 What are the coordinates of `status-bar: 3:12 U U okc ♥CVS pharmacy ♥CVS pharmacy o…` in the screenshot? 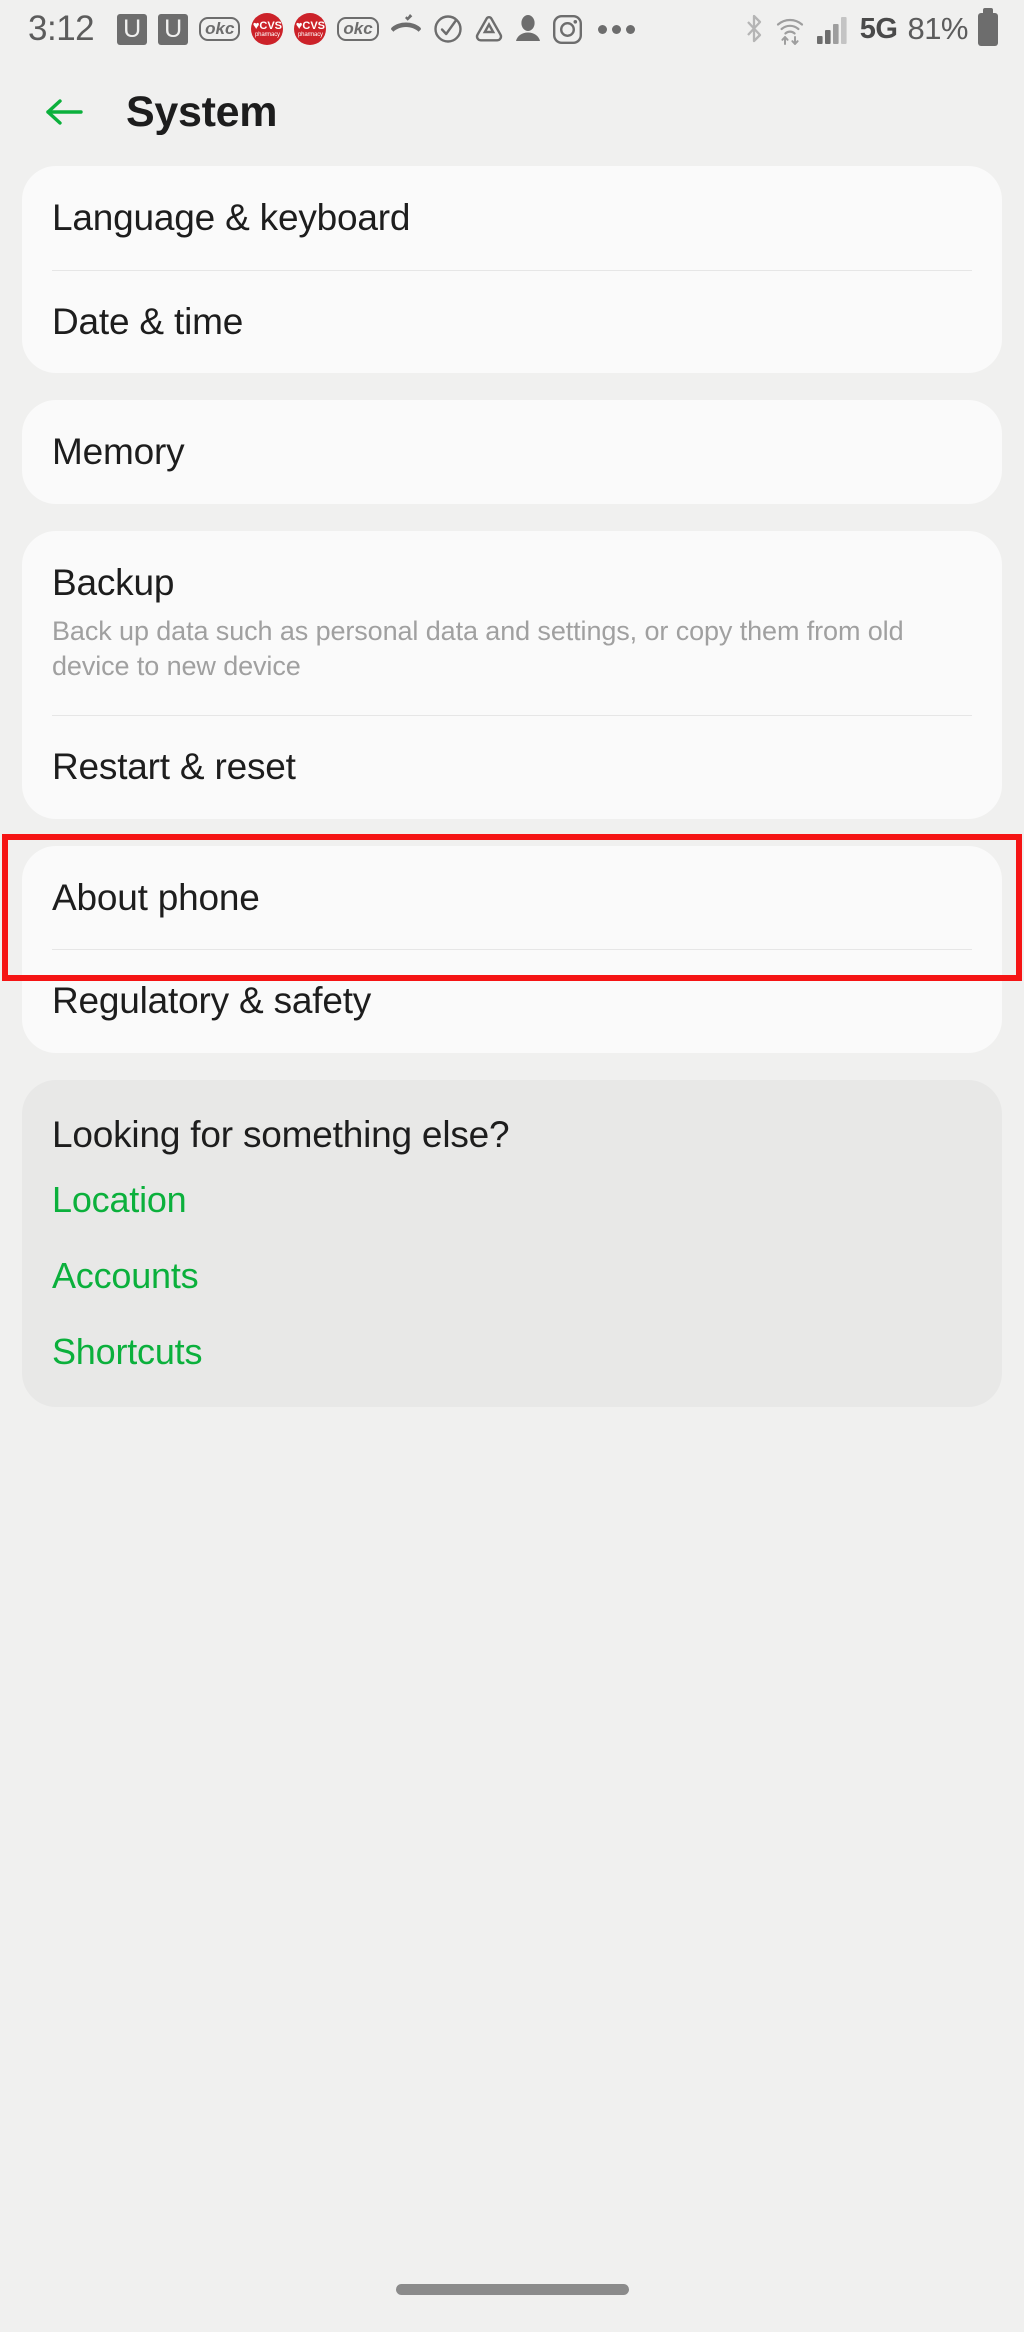 It's located at (512, 29).